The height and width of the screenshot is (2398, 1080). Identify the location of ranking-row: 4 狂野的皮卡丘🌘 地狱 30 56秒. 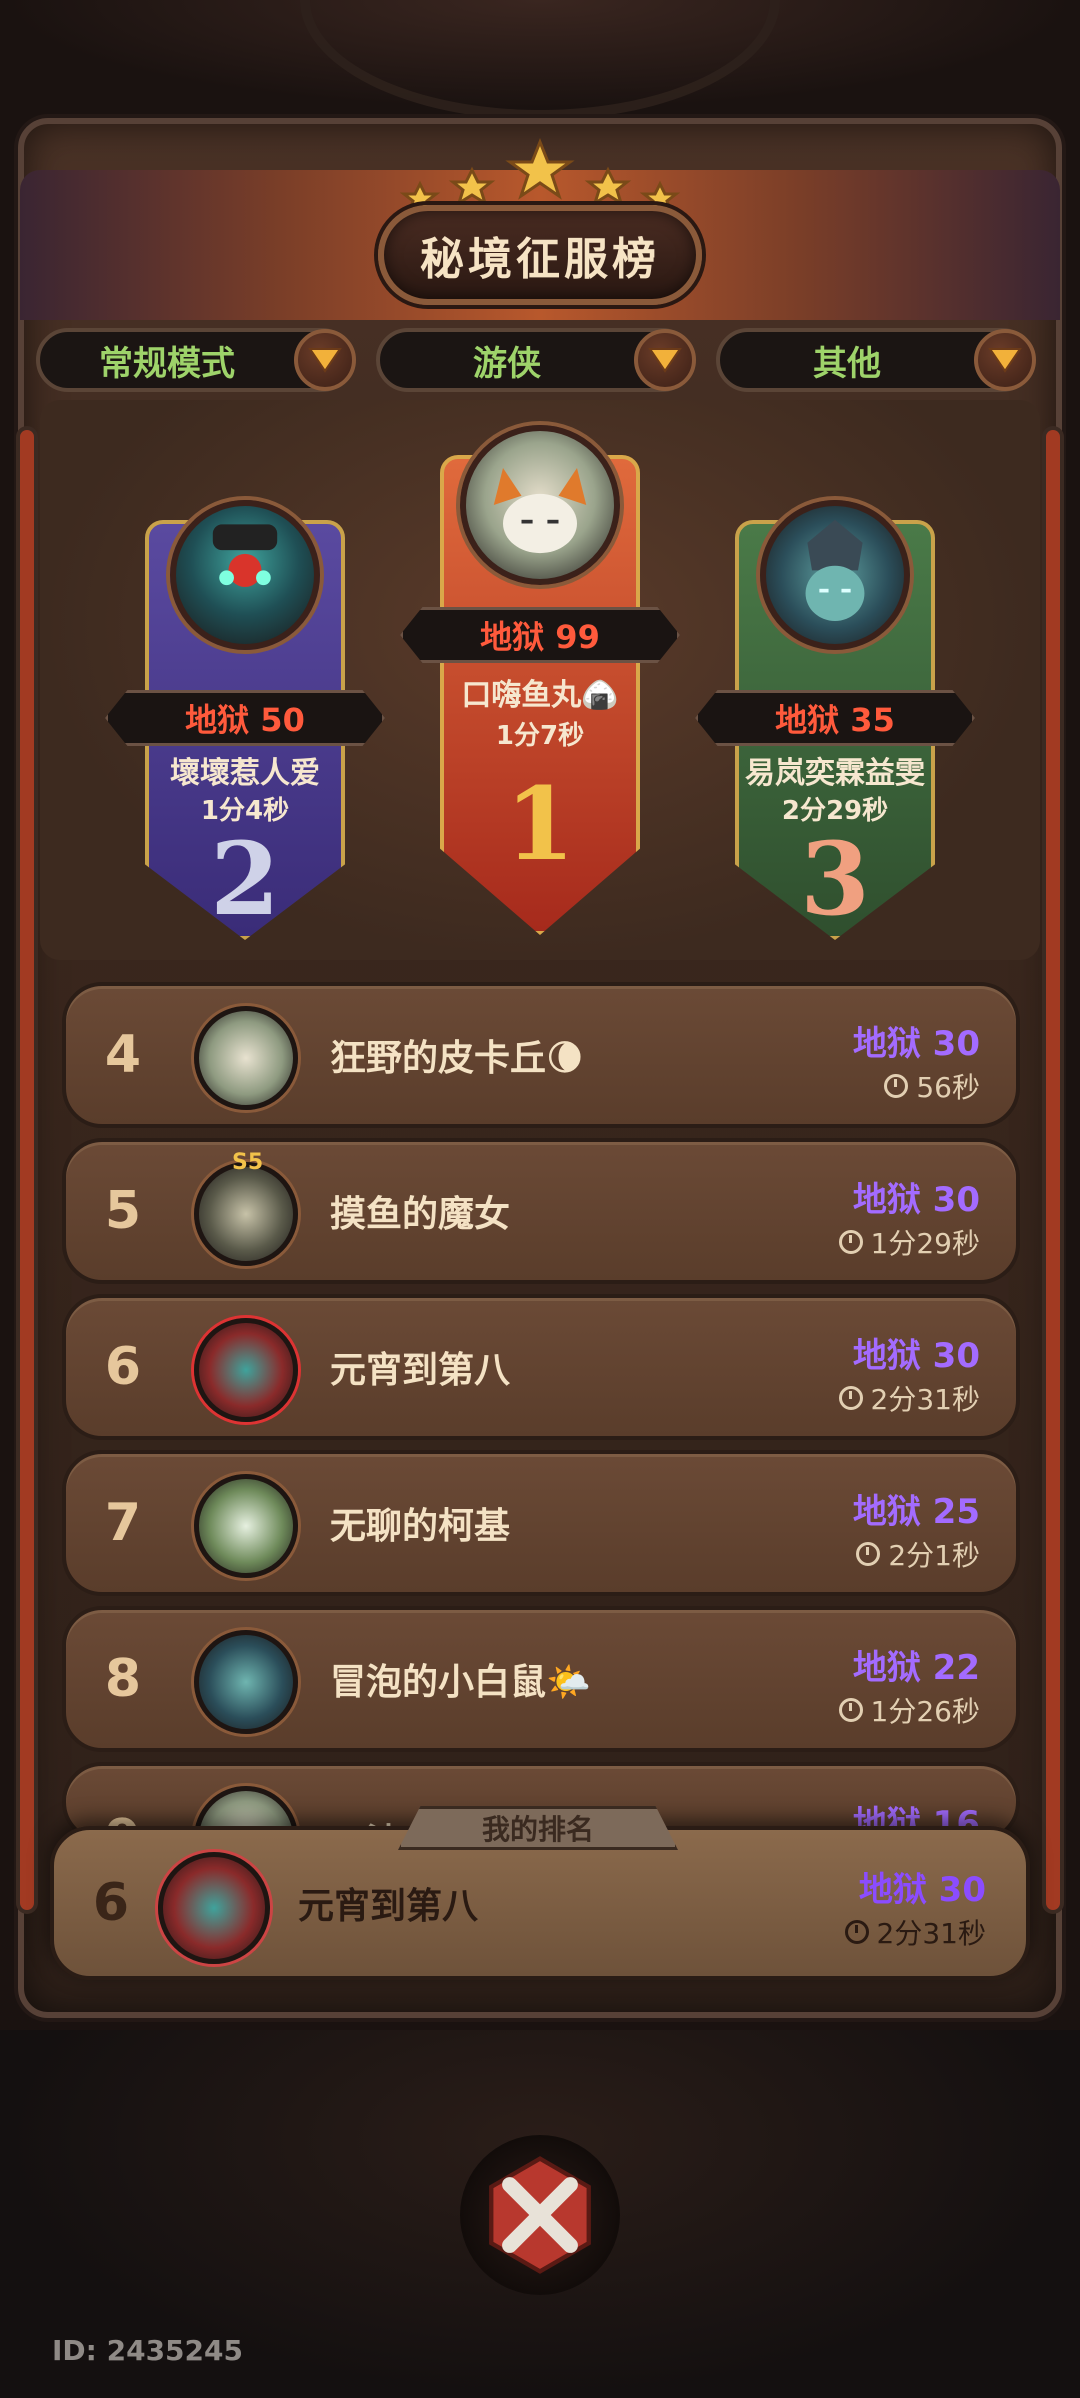
(541, 1055).